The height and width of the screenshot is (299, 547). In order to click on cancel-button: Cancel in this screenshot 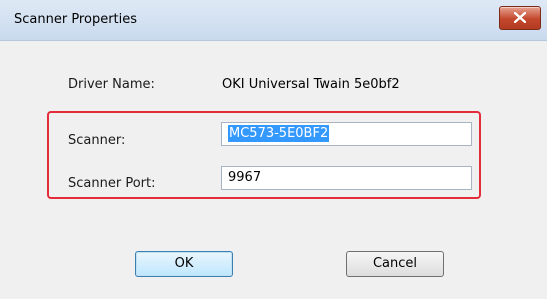, I will do `click(395, 264)`.